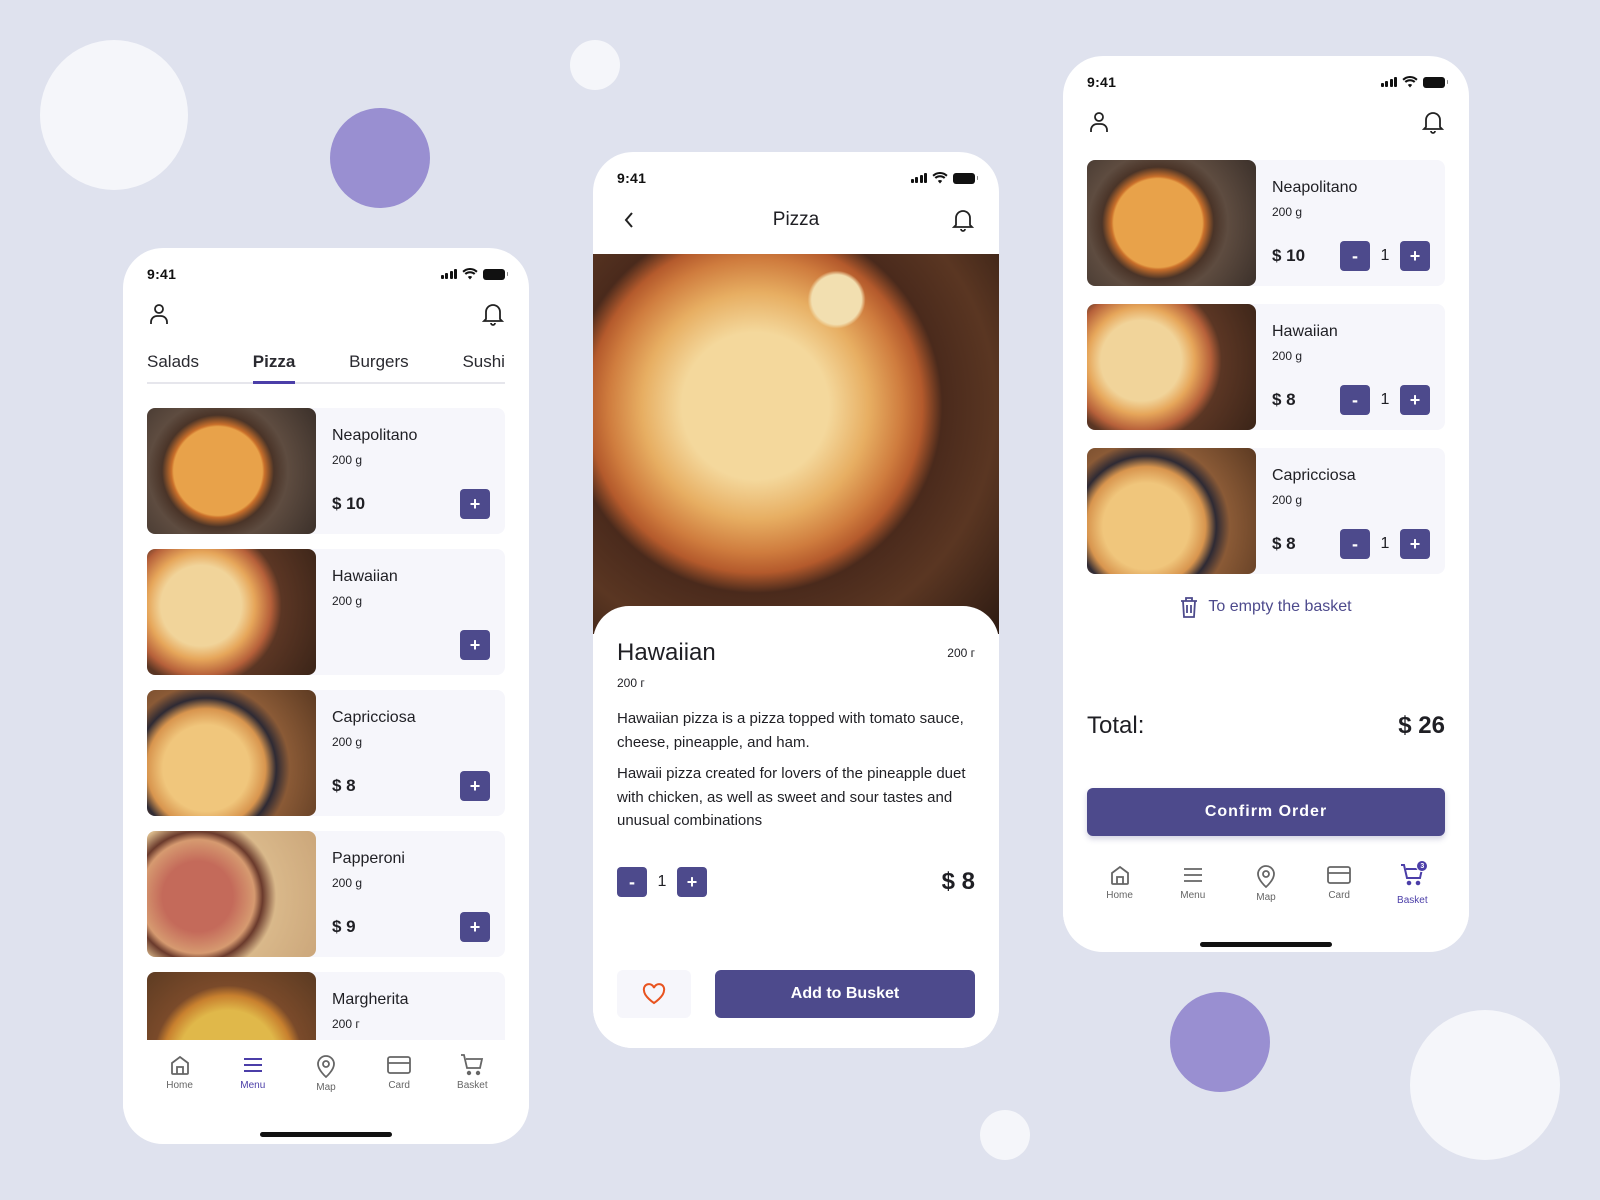  Describe the element at coordinates (326, 471) in the screenshot. I see `product-card: Neapolitano 200 g $ 10 +` at that location.